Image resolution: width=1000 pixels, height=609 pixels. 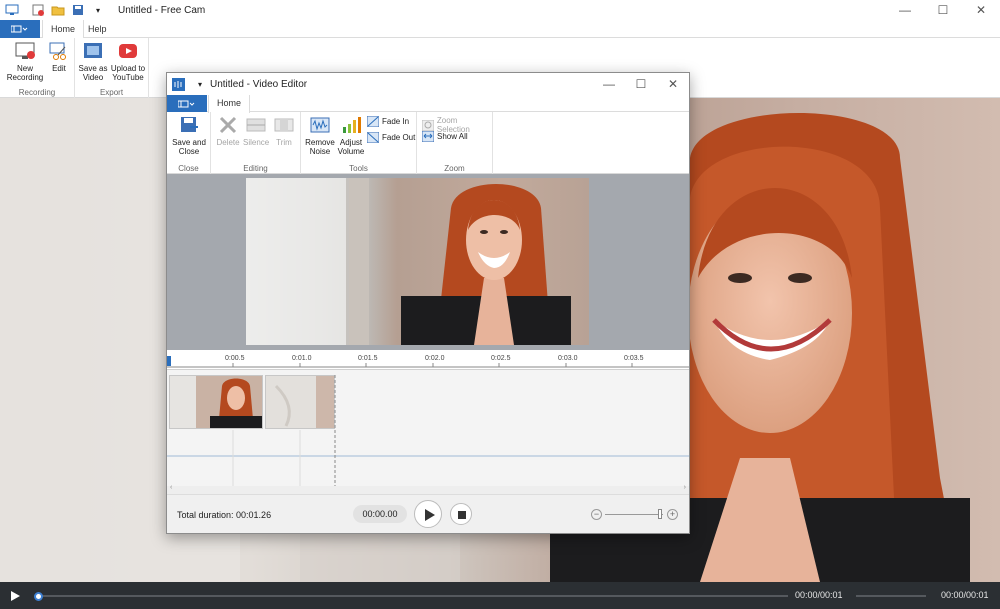 I want to click on fade-out-label: Fade Out, so click(x=399, y=137).